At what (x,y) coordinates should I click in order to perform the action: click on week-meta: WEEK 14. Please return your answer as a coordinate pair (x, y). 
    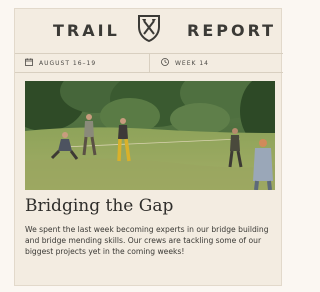
    Looking at the image, I should click on (185, 63).